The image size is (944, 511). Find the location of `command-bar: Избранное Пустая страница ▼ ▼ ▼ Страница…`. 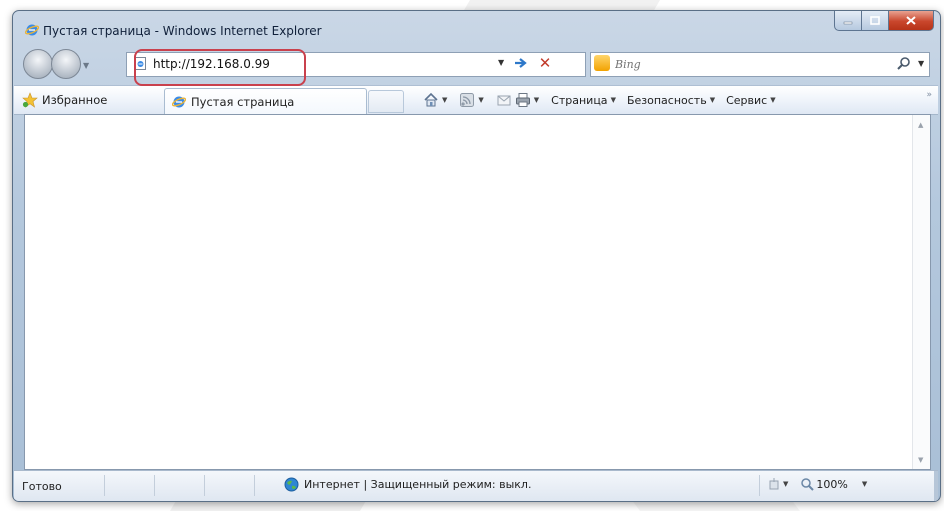

command-bar: Избранное Пустая страница ▼ ▼ ▼ Страница… is located at coordinates (476, 100).